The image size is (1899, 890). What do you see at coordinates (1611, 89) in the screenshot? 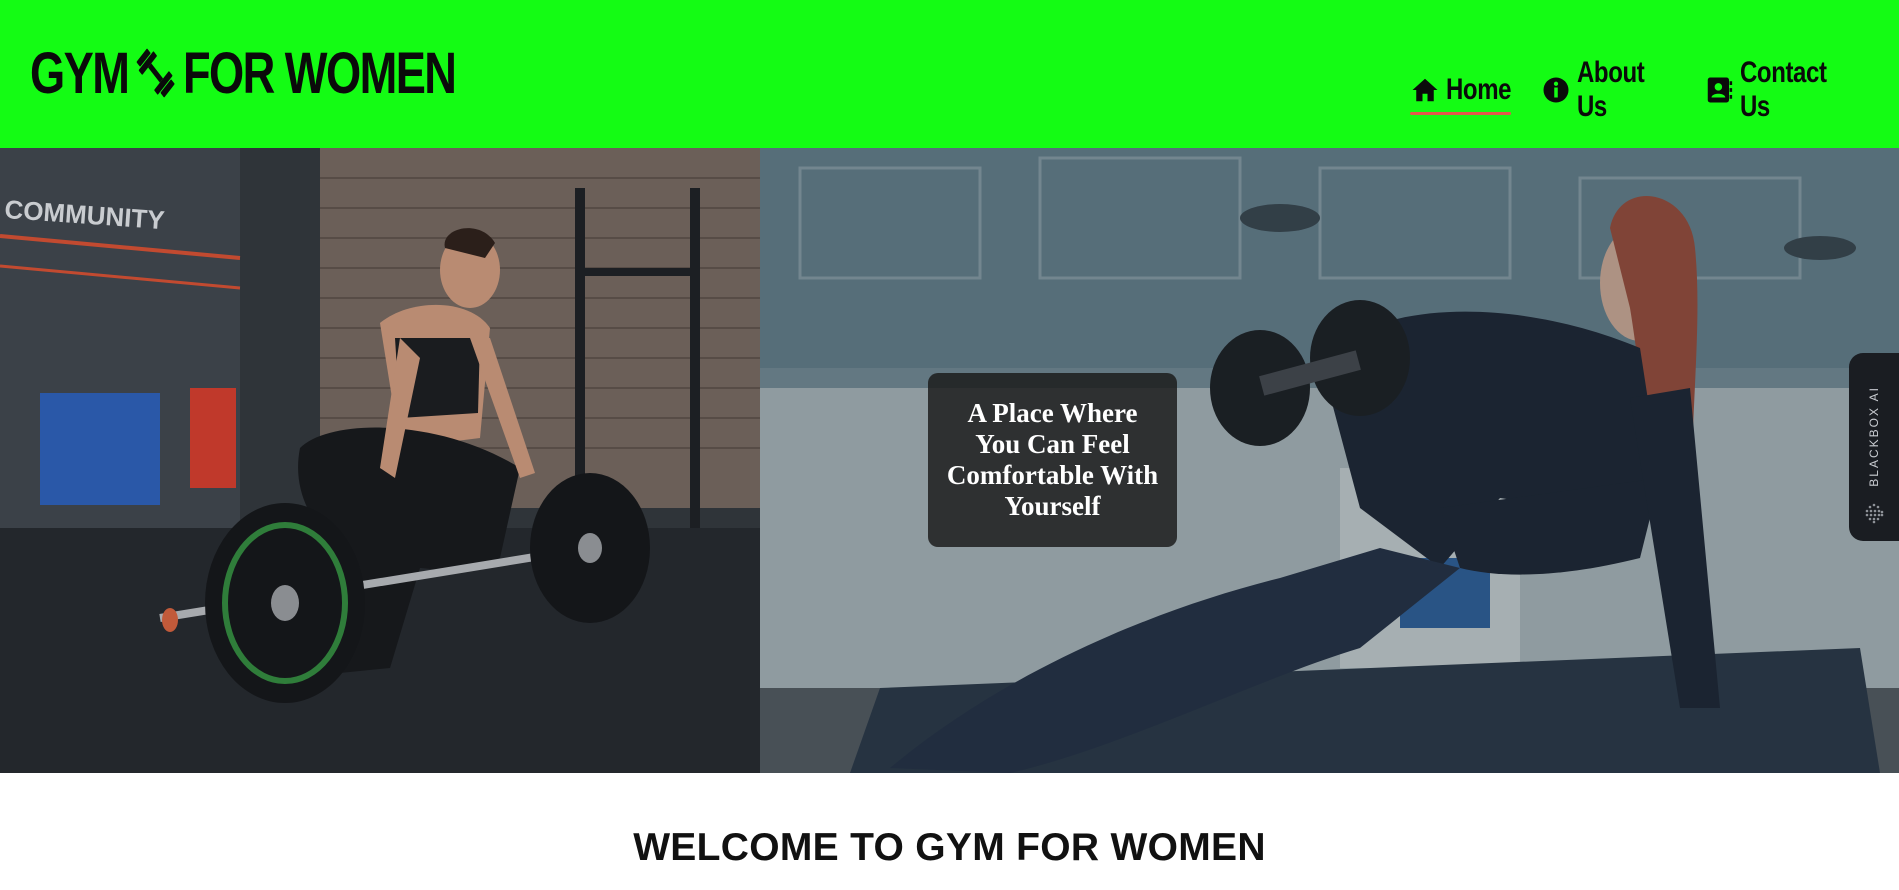
I see `nav-about-us-label: About Us` at bounding box center [1611, 89].